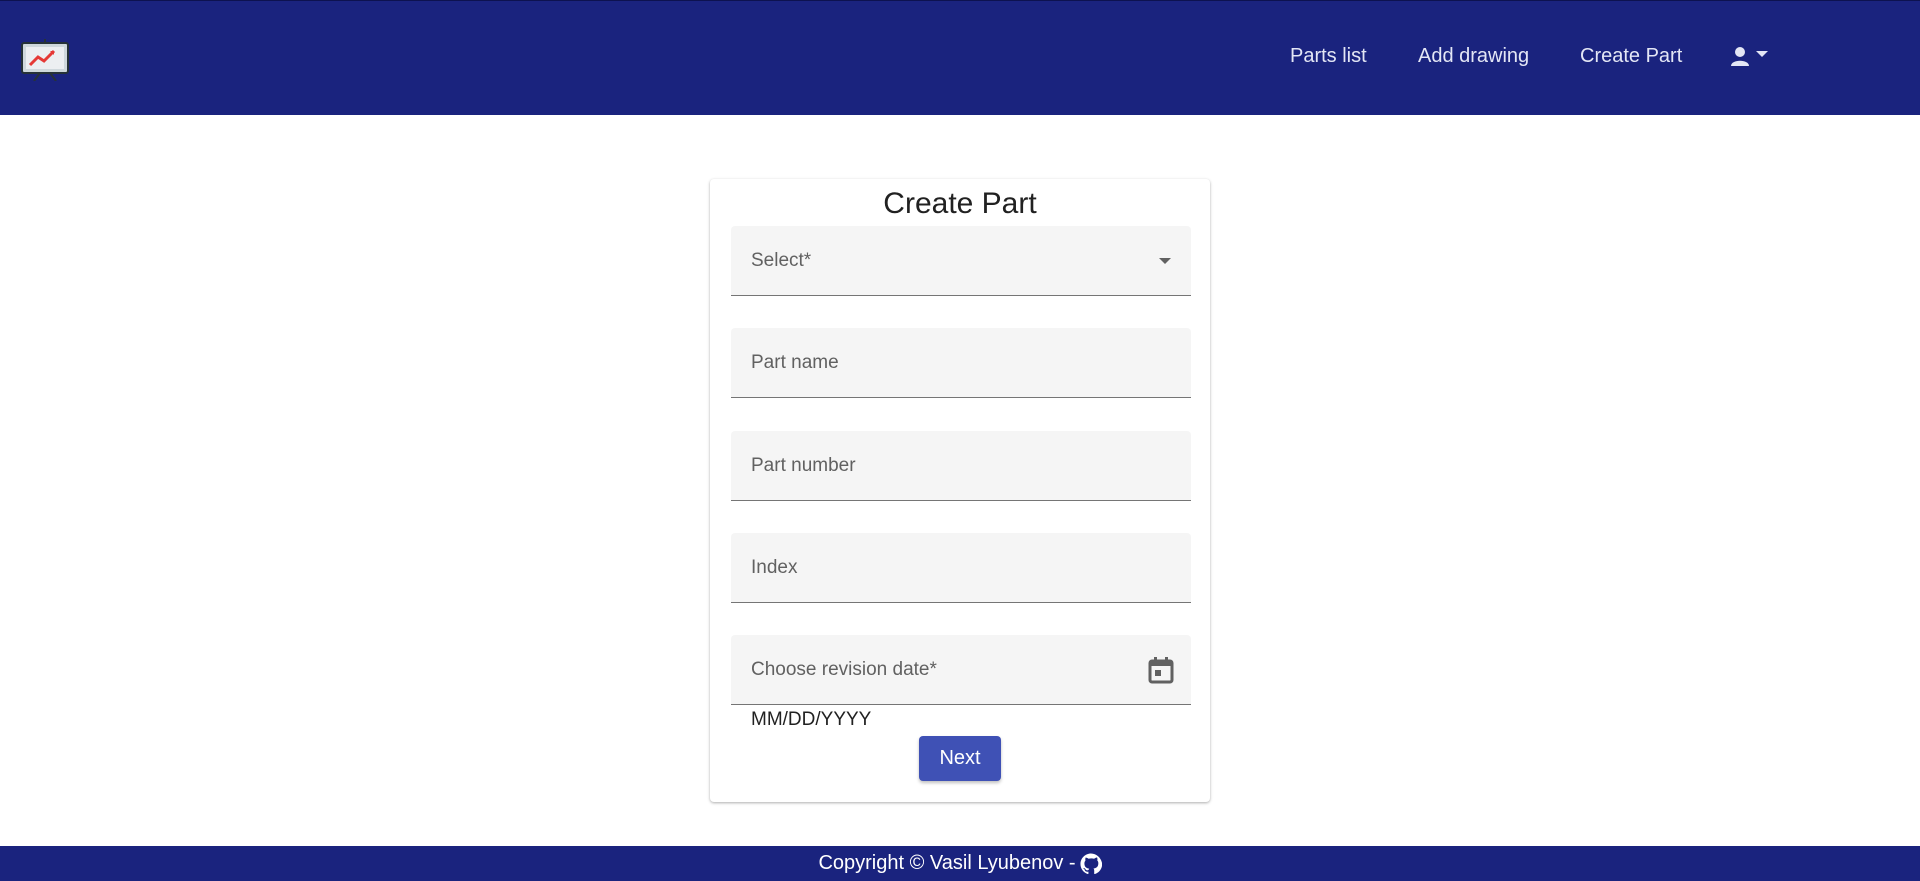 The width and height of the screenshot is (1920, 881). Describe the element at coordinates (1161, 670) in the screenshot. I see `calendar-icon` at that location.